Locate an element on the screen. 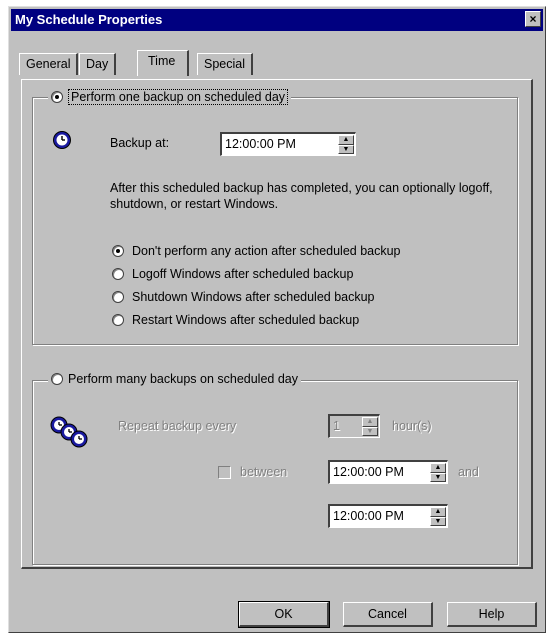 The width and height of the screenshot is (550, 635). backup-at-spinner: ▲ ▼ is located at coordinates (346, 144).